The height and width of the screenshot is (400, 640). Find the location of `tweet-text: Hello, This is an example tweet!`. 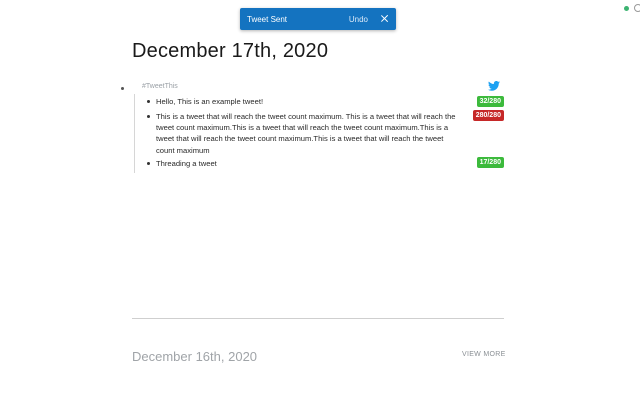

tweet-text: Hello, This is an example tweet! is located at coordinates (310, 101).